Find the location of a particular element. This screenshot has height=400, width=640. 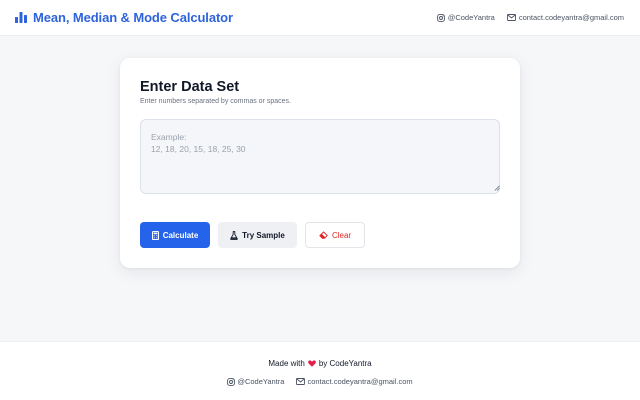

calculate-button: Calculate is located at coordinates (175, 235).